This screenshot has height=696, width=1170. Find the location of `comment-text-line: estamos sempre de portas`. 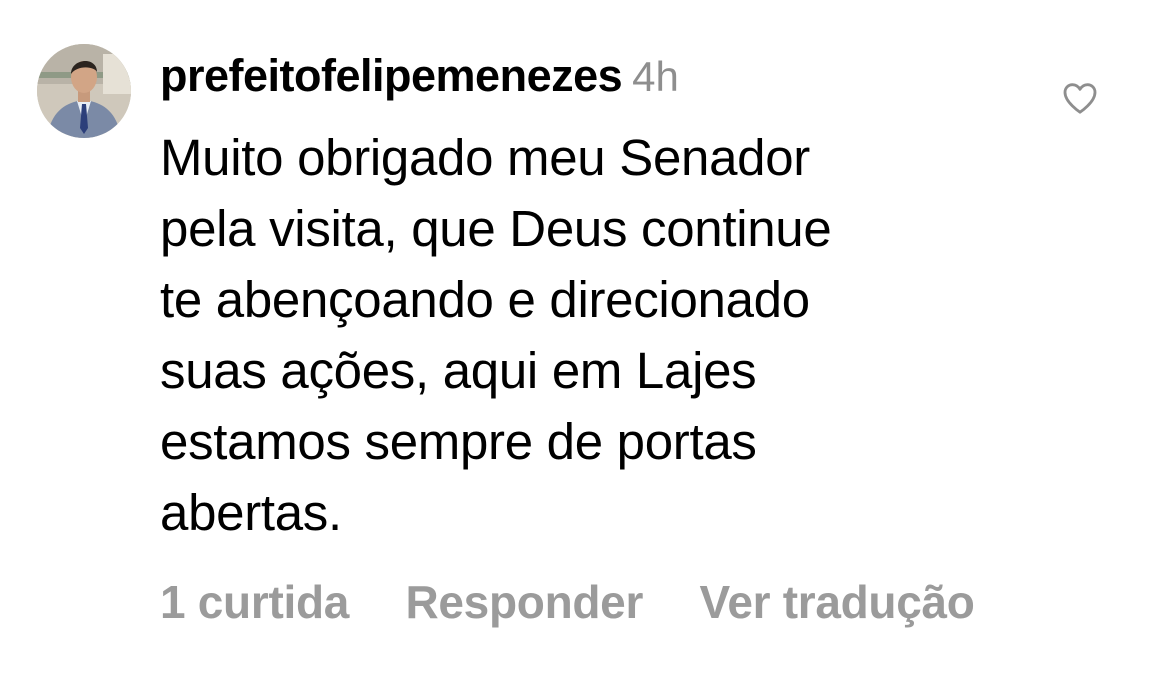

comment-text-line: estamos sempre de portas is located at coordinates (458, 441).